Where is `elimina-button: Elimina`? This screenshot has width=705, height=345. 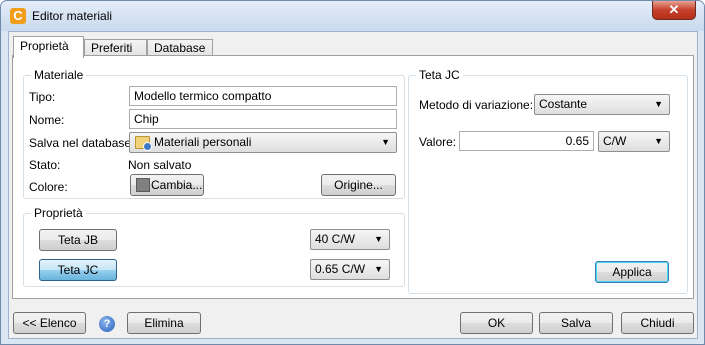 elimina-button: Elimina is located at coordinates (164, 323).